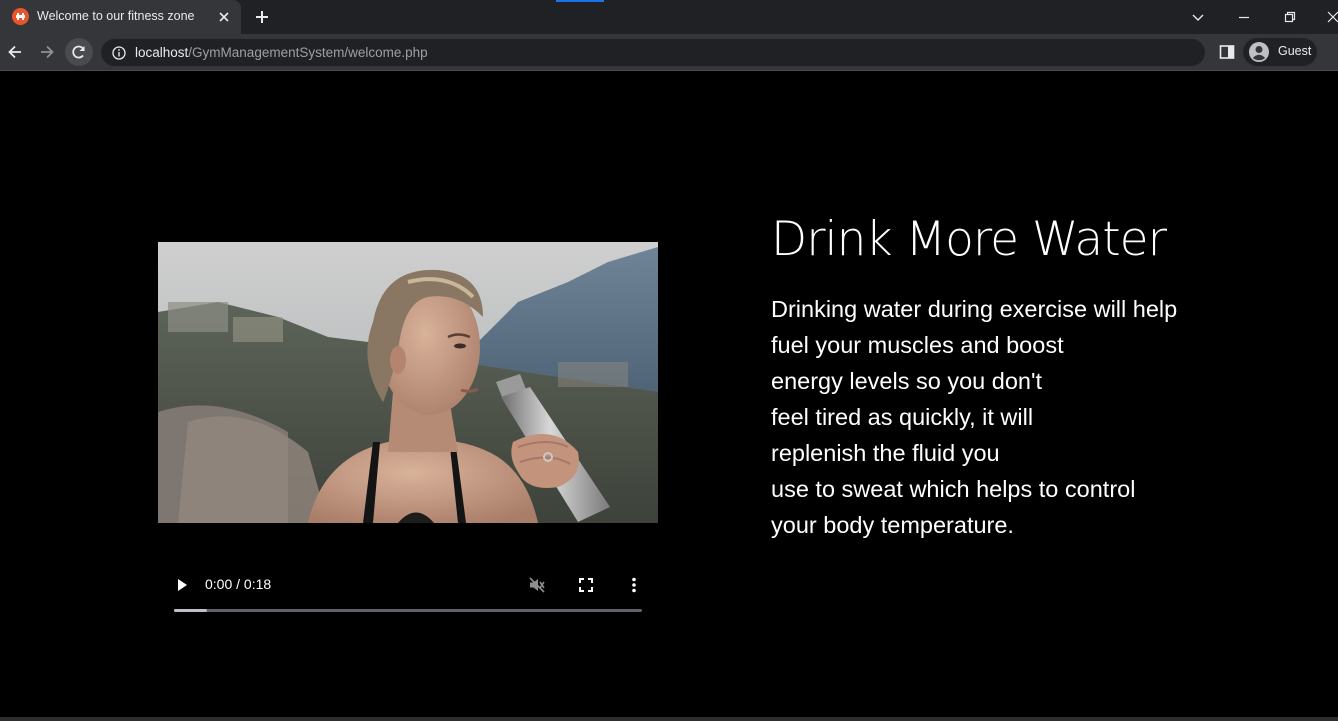 This screenshot has height=721, width=1338. I want to click on video-time: 0:00 / 0:18, so click(238, 584).